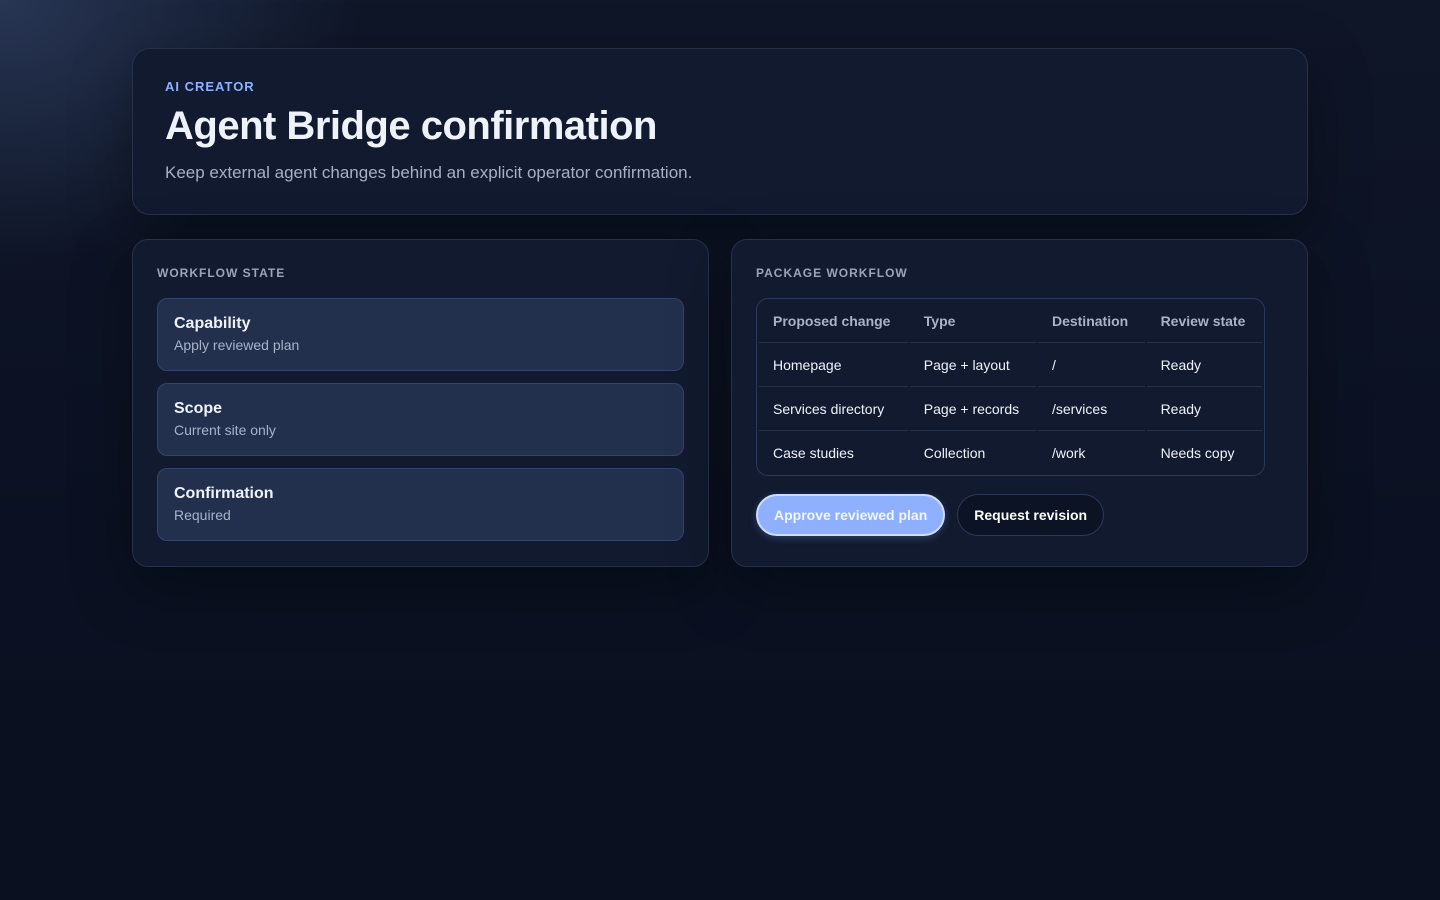 Image resolution: width=1440 pixels, height=900 pixels. I want to click on action-bar: Approve reviewed plan Request revision, so click(1019, 515).